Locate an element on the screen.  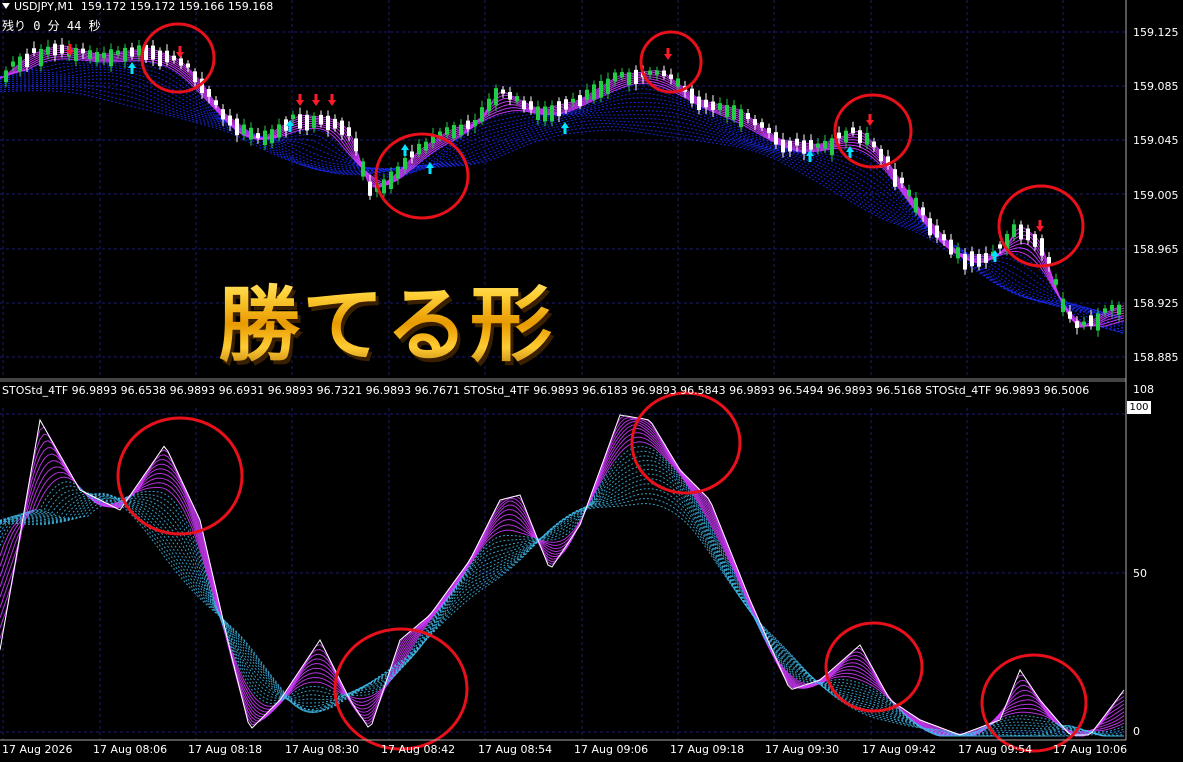
time-tick-label: 17 Aug 2026 is located at coordinates (37, 749).